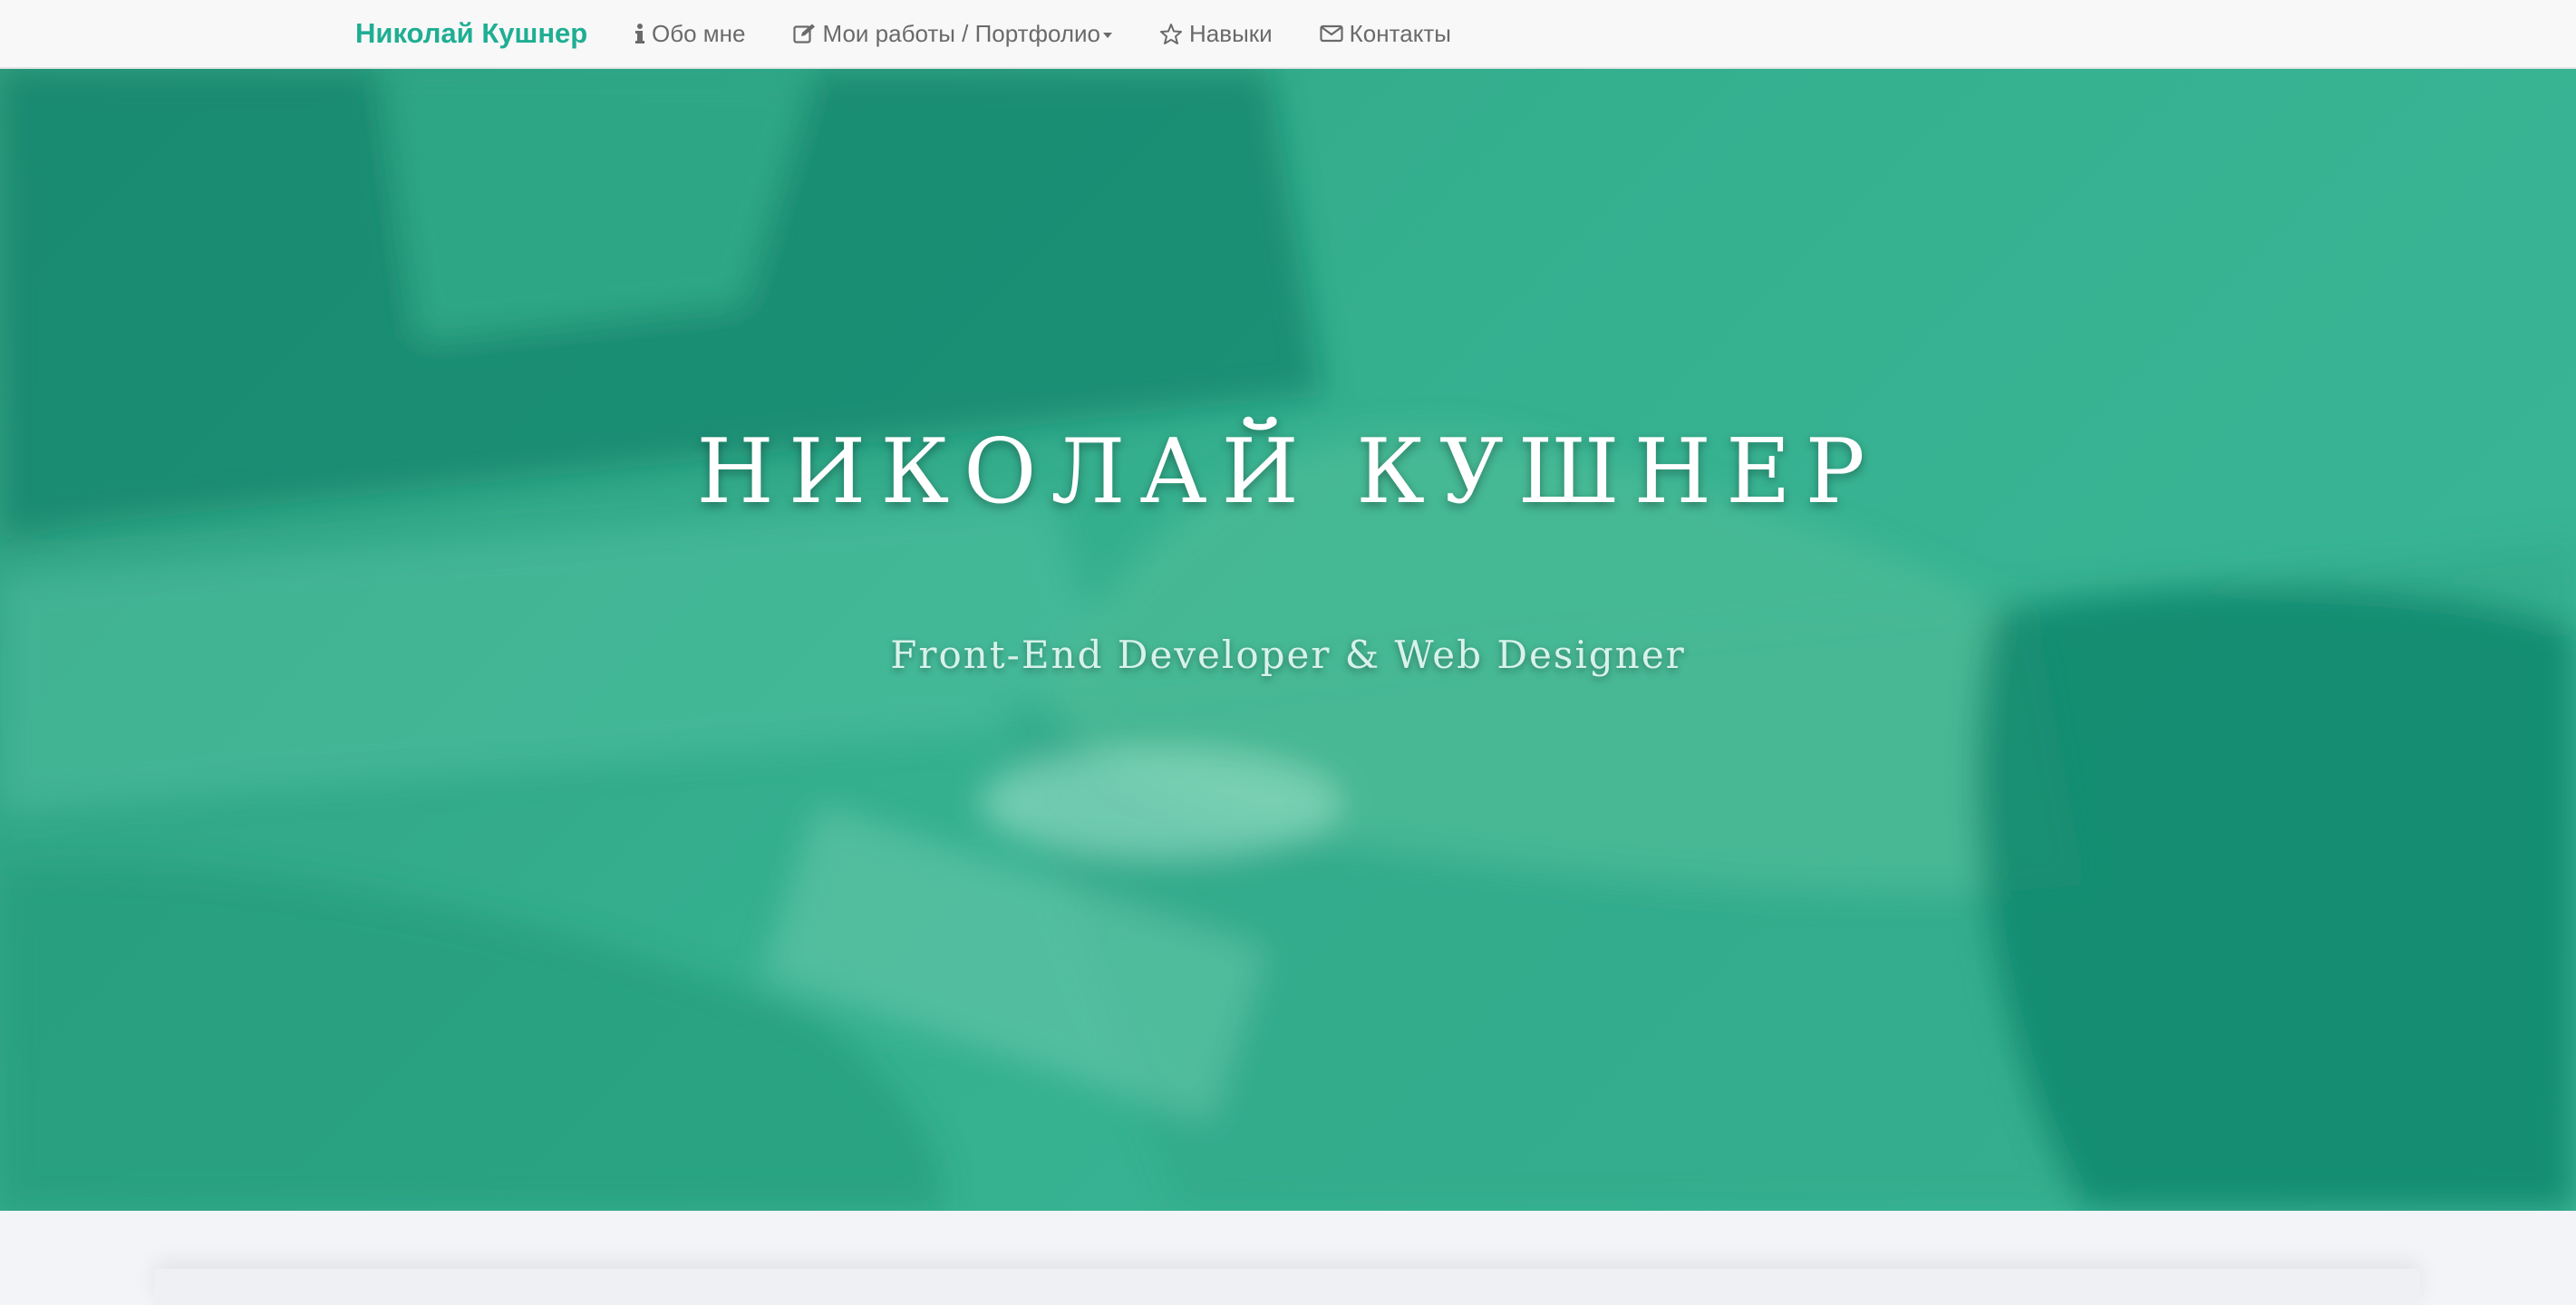 This screenshot has height=1305, width=2576. I want to click on content-card, so click(1287, 1287).